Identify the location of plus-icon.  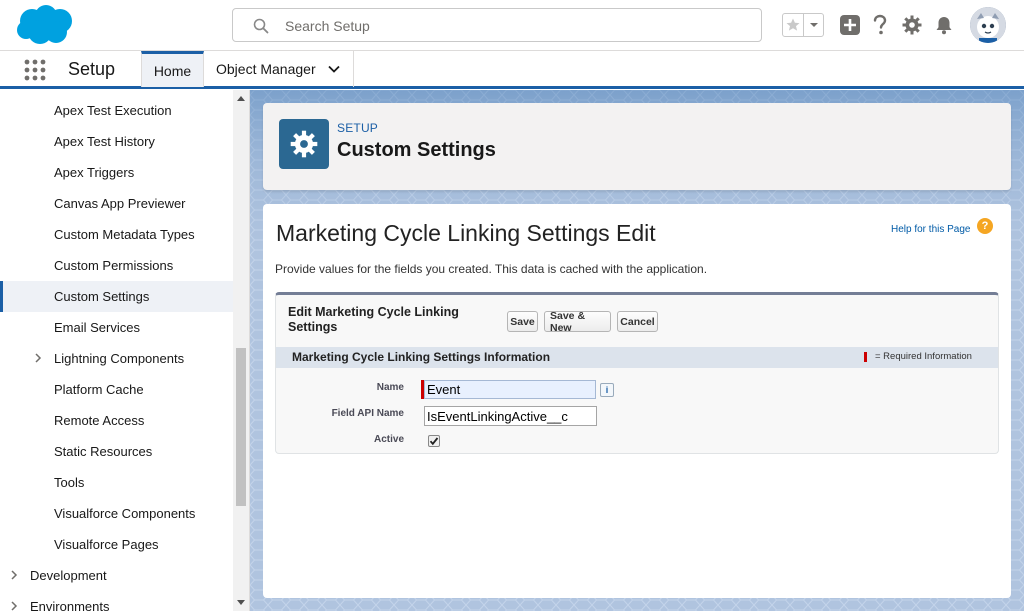
(850, 25).